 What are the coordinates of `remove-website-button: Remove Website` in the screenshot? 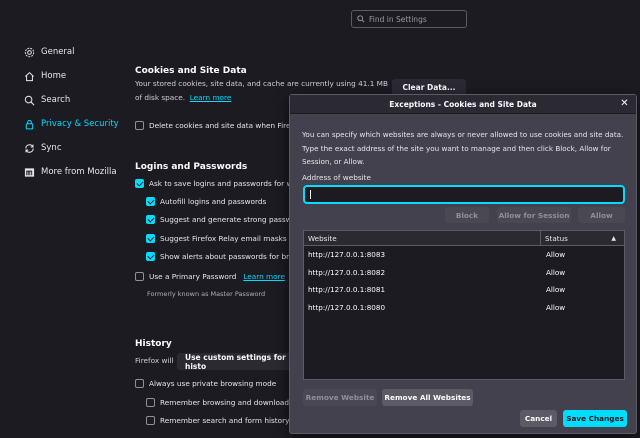 It's located at (340, 397).